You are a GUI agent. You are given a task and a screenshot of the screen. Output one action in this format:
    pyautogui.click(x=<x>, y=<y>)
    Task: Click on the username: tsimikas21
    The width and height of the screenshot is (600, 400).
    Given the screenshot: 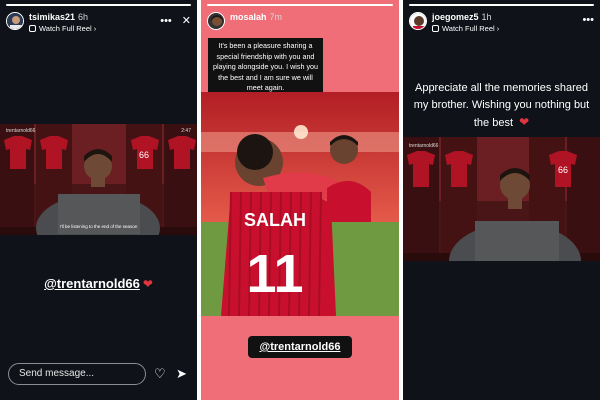 What is the action you would take?
    pyautogui.click(x=52, y=17)
    